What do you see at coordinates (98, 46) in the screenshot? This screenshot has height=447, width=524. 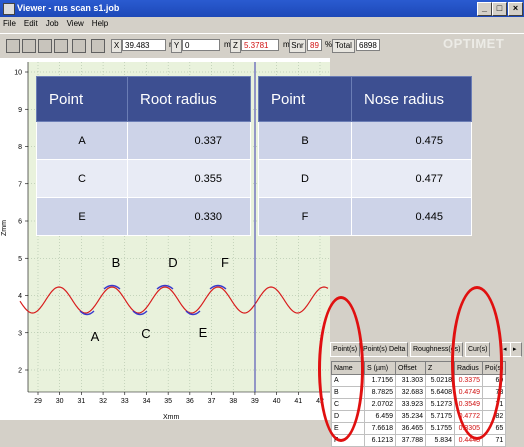 I see `undo-icon` at bounding box center [98, 46].